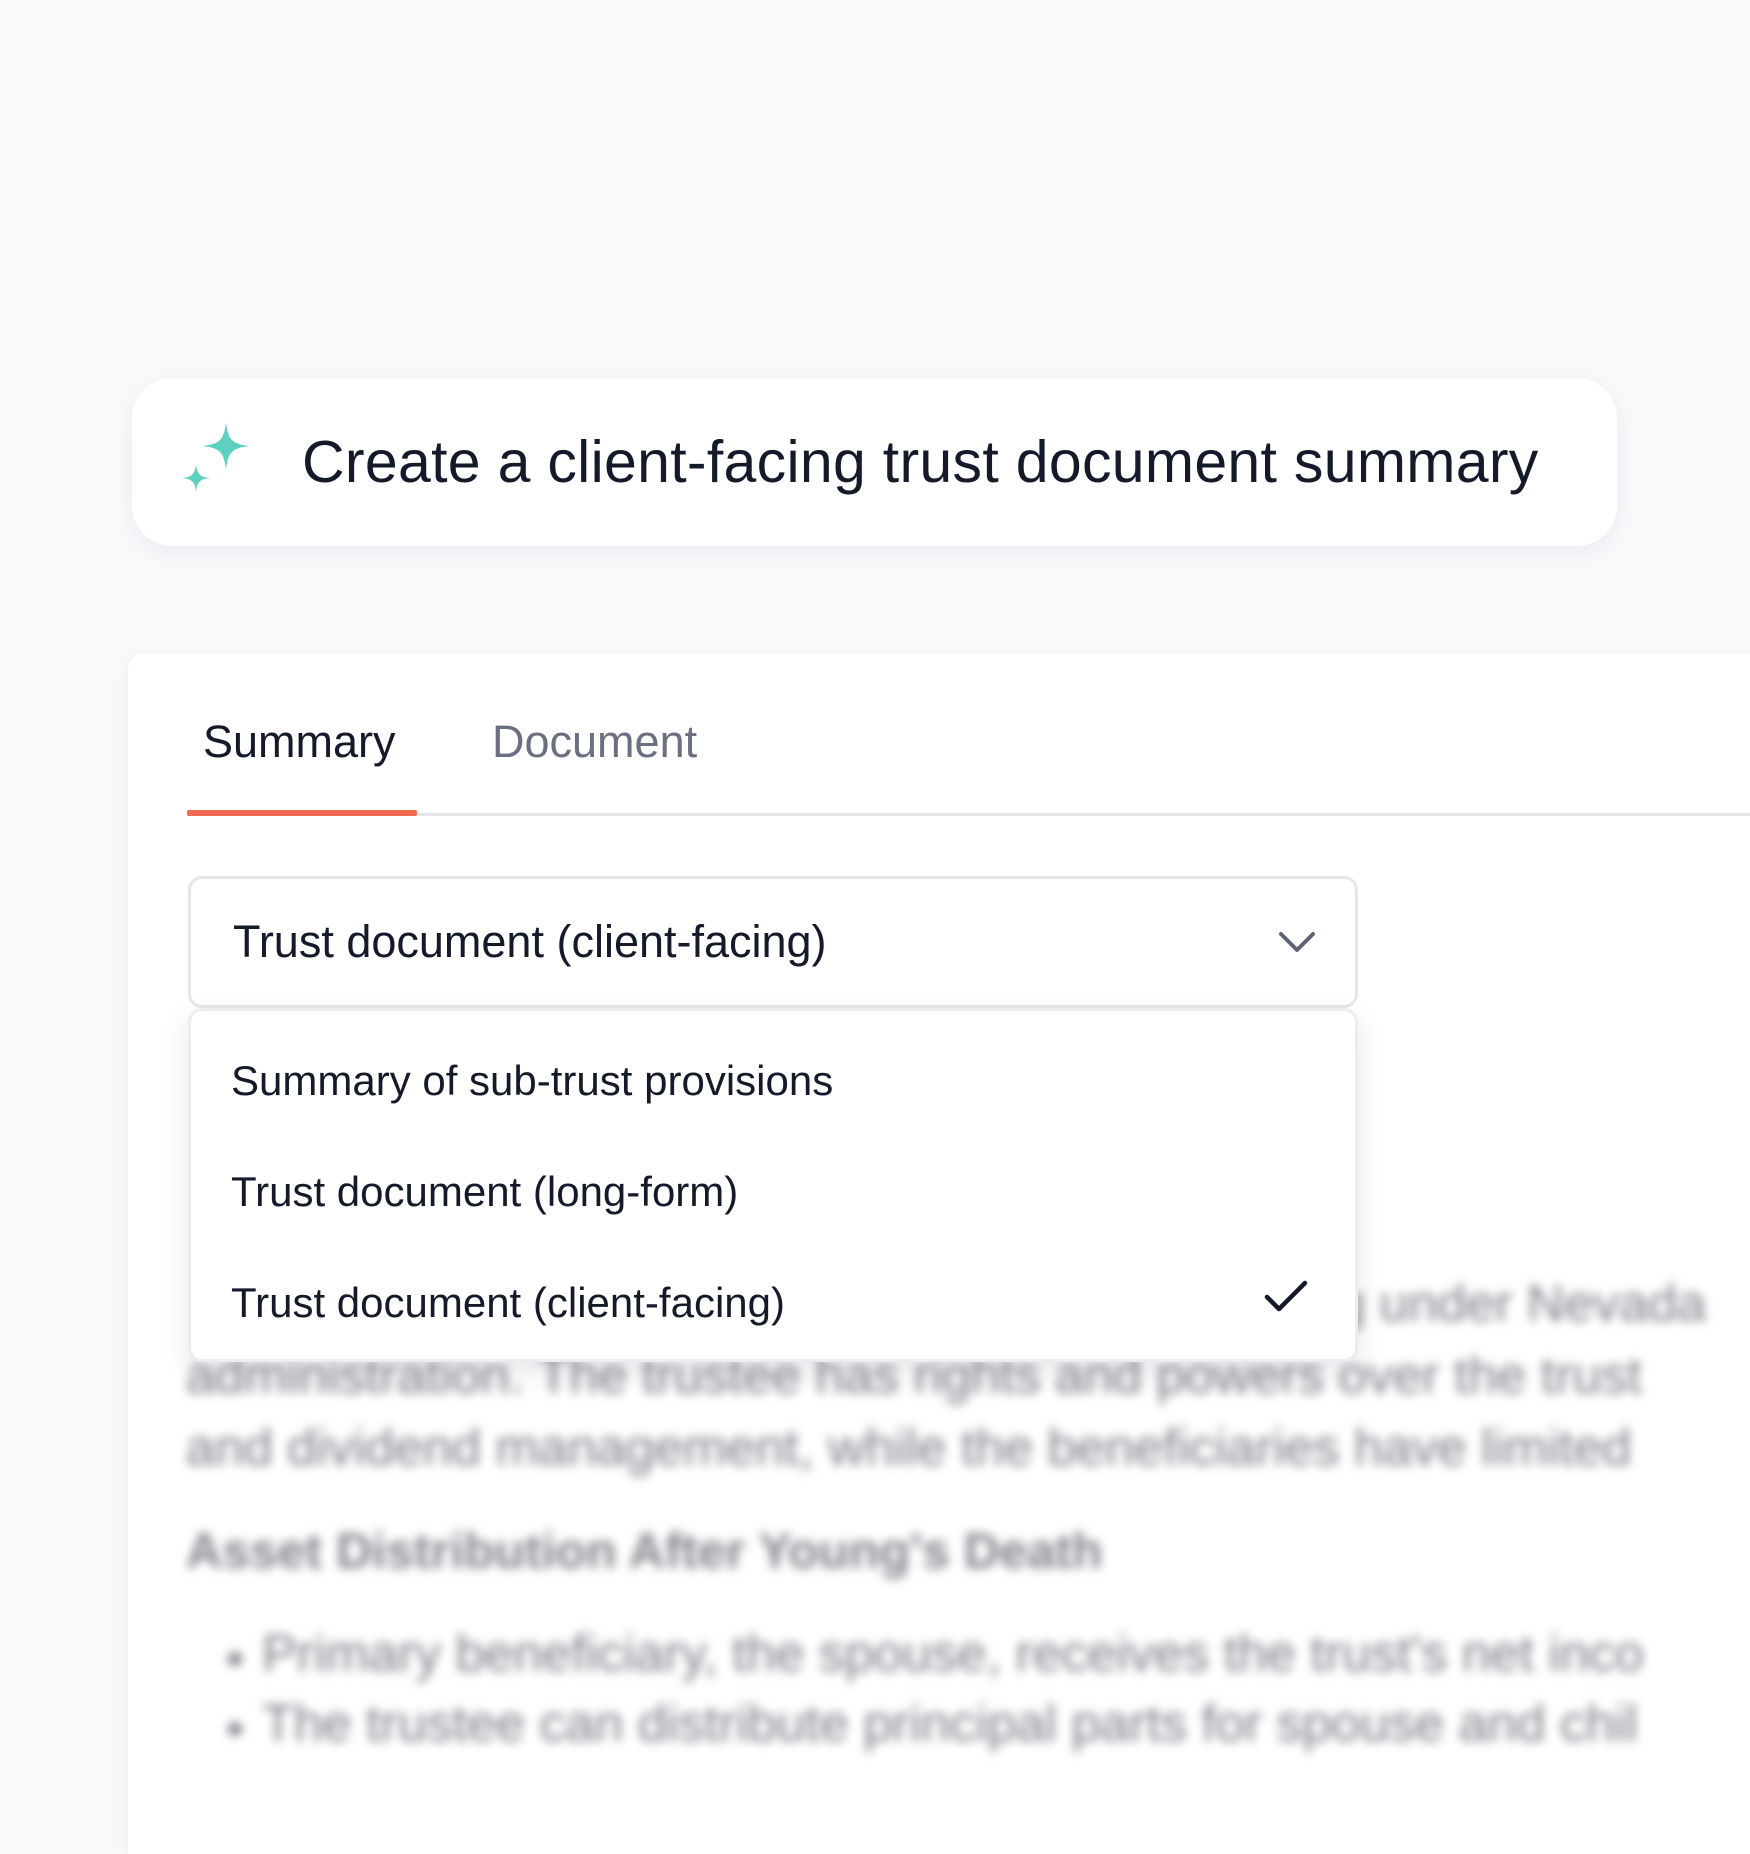 Image resolution: width=1750 pixels, height=1854 pixels. What do you see at coordinates (1297, 942) in the screenshot?
I see `chevron-down-icon` at bounding box center [1297, 942].